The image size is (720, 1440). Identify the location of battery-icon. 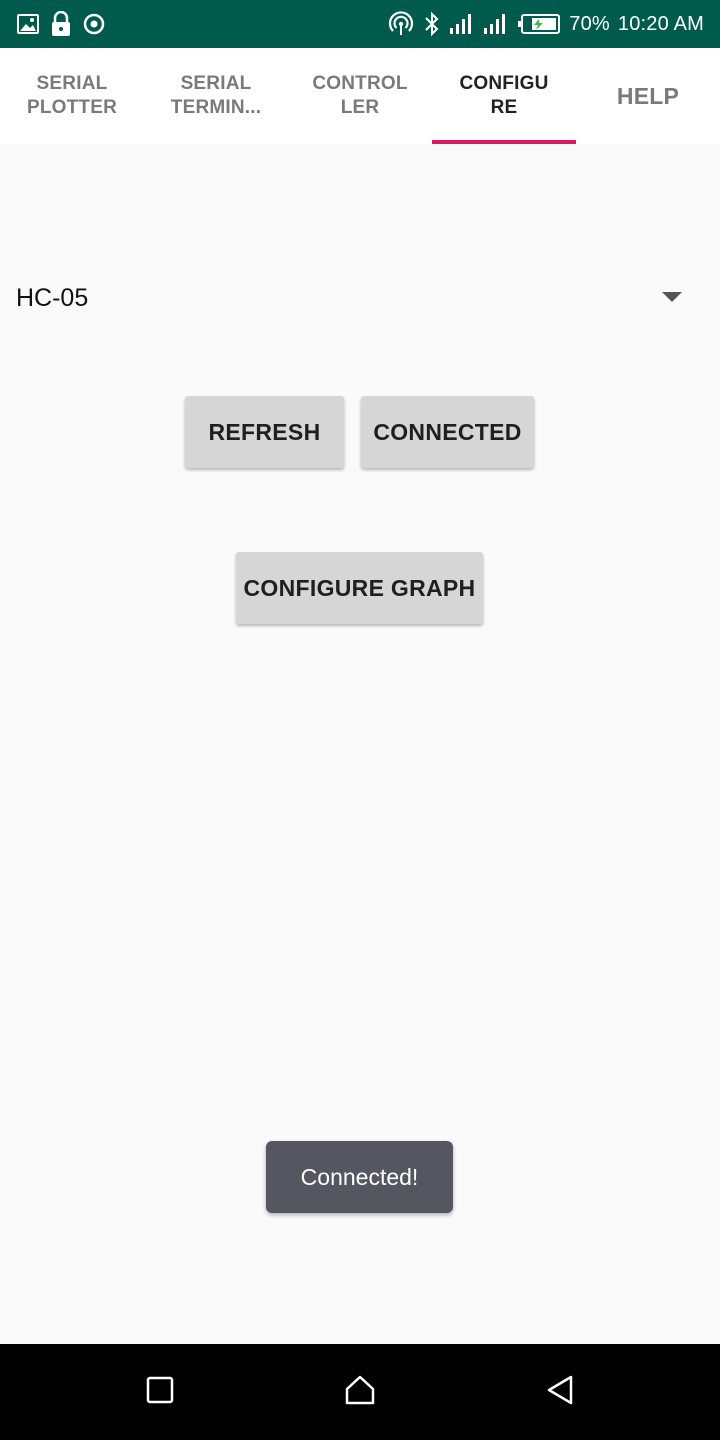
(539, 24).